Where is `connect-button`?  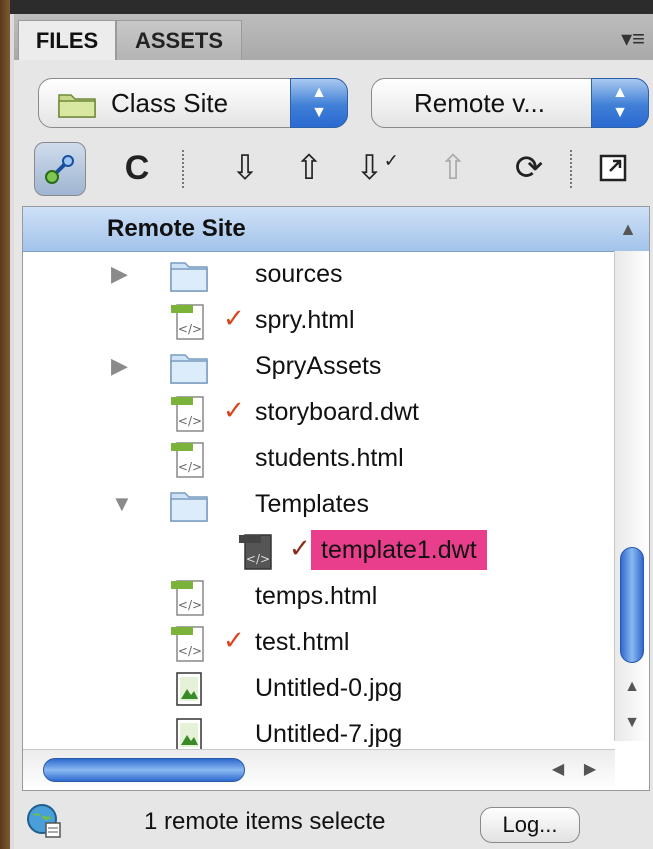 connect-button is located at coordinates (60, 169).